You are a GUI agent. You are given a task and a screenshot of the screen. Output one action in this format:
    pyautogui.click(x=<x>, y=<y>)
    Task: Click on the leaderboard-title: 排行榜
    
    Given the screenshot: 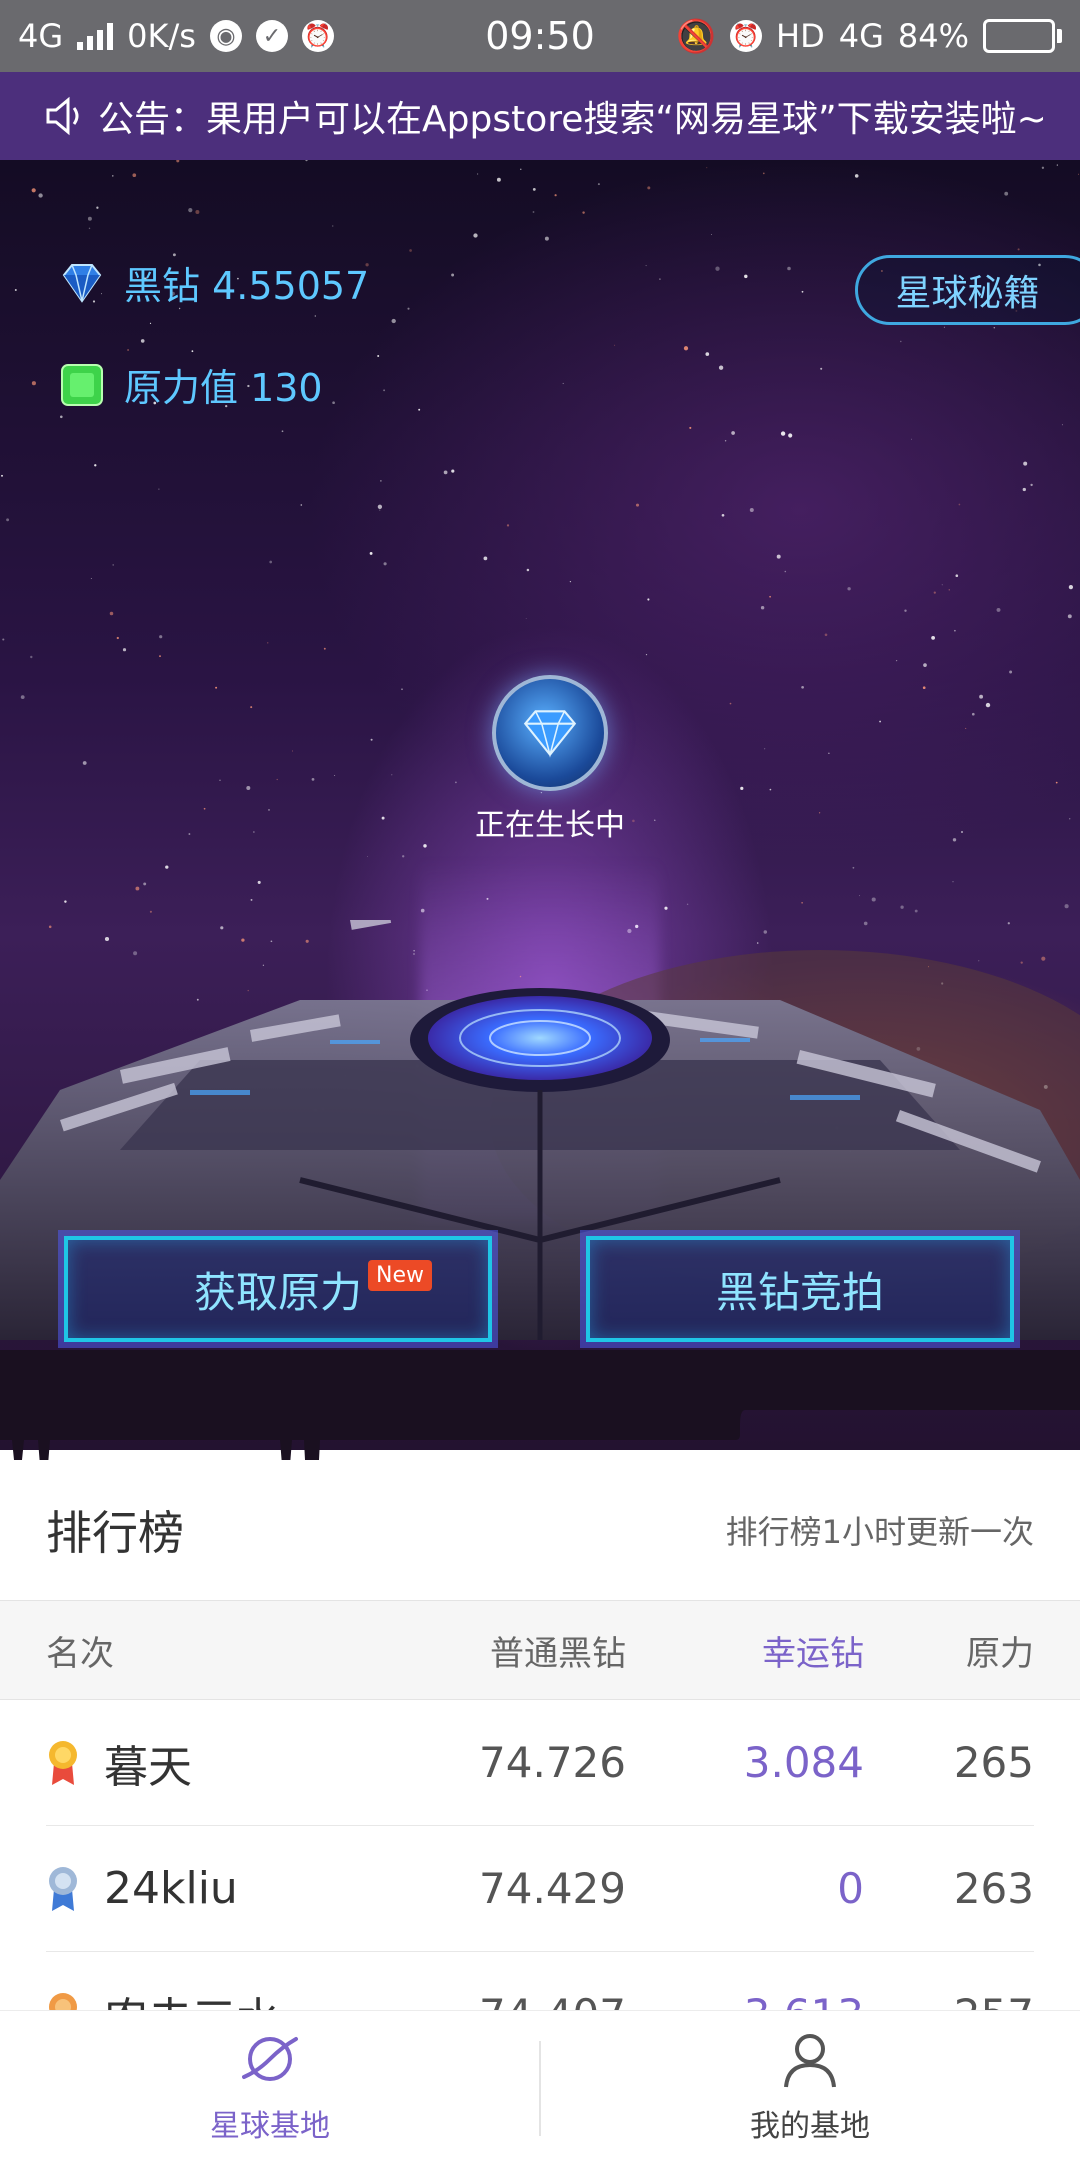 What is the action you would take?
    pyautogui.click(x=115, y=1533)
    